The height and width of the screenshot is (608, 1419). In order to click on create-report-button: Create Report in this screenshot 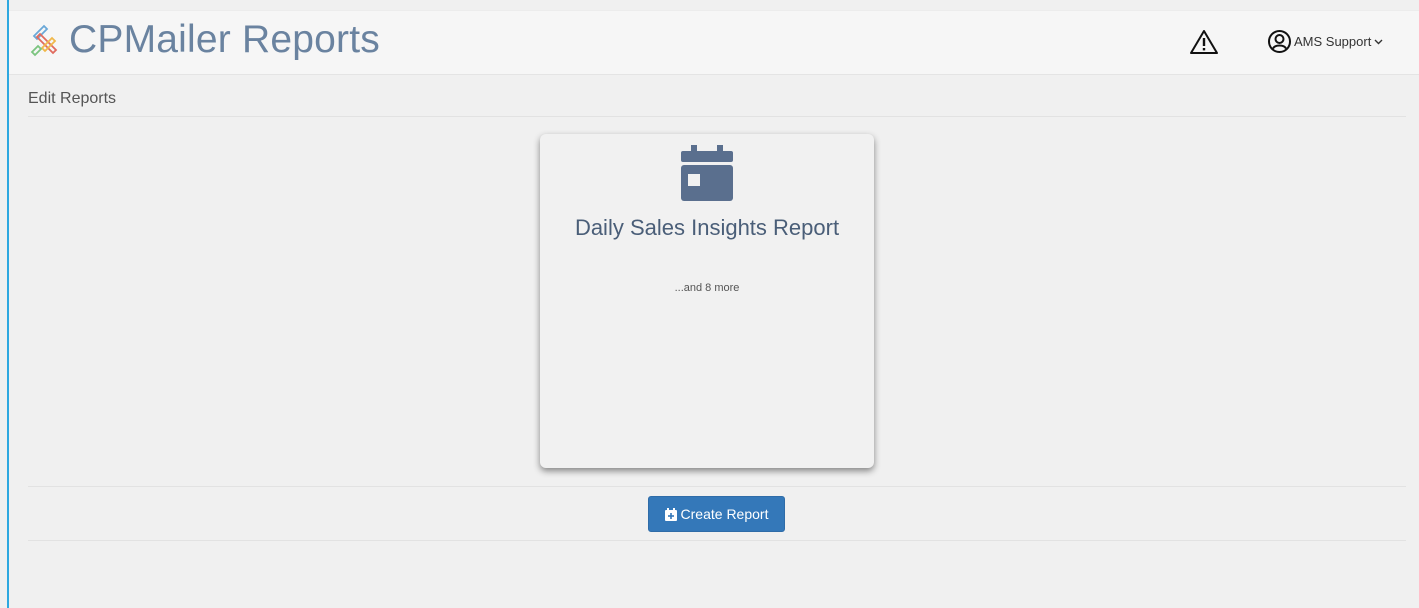, I will do `click(716, 514)`.